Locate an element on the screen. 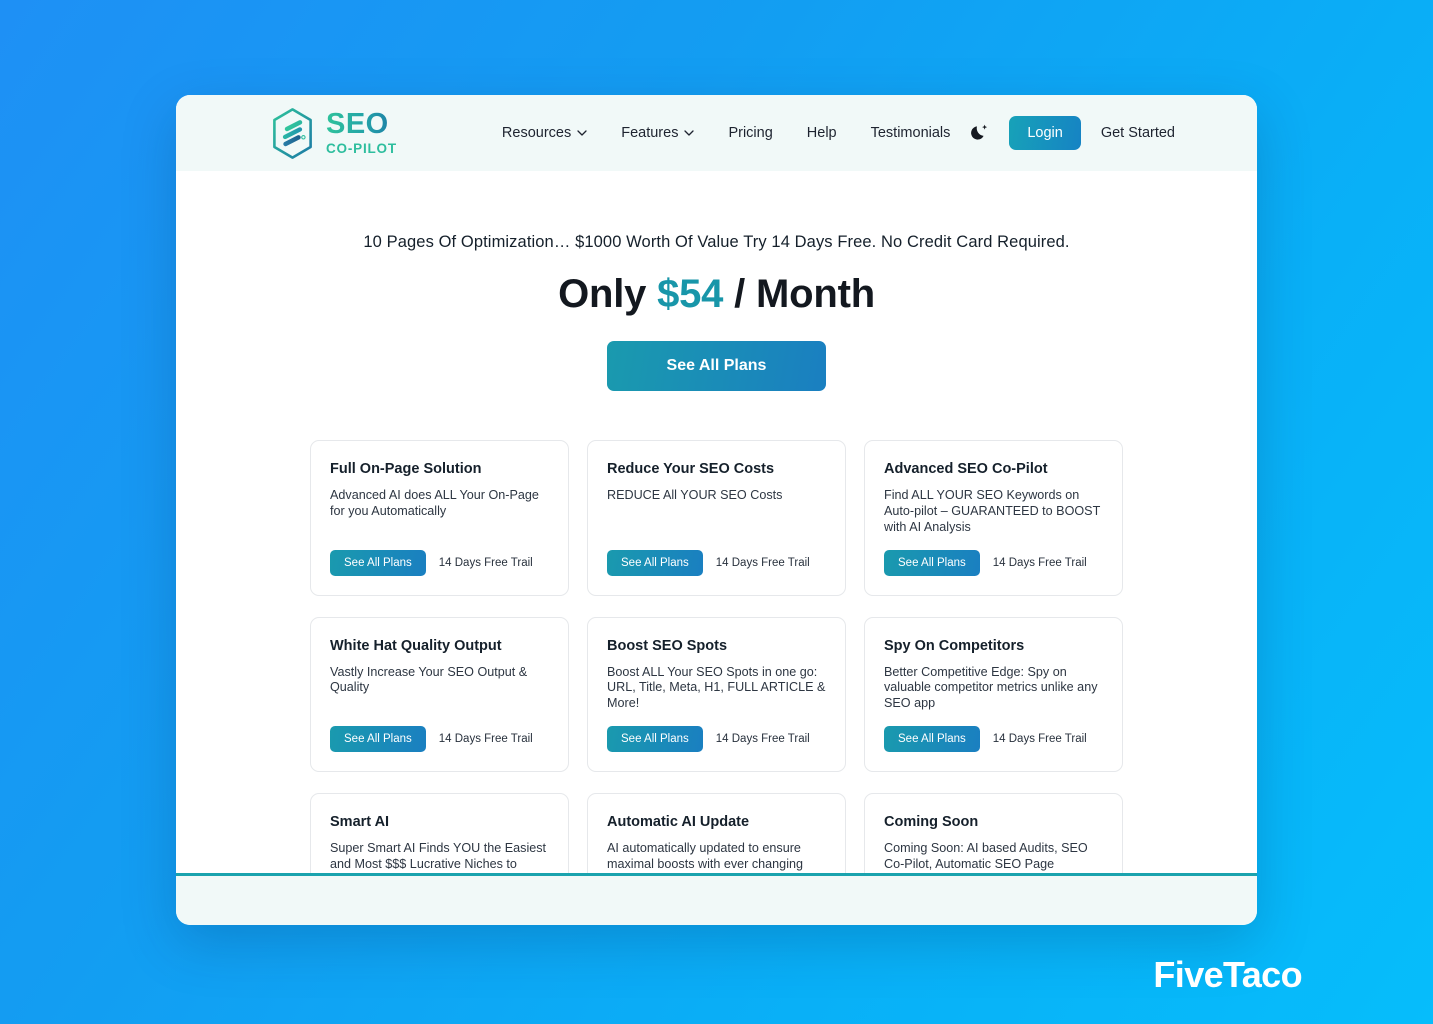 The image size is (1433, 1024). nav-label-resources: Resources is located at coordinates (536, 133).